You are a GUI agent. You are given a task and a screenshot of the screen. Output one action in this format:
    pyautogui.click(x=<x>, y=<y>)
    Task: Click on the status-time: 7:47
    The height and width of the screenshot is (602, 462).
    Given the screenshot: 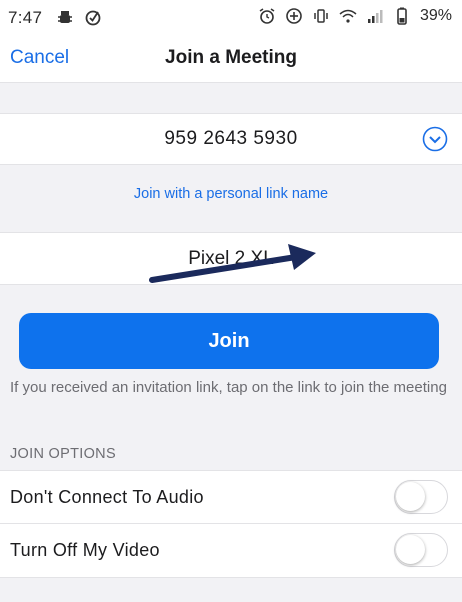 What is the action you would take?
    pyautogui.click(x=25, y=17)
    